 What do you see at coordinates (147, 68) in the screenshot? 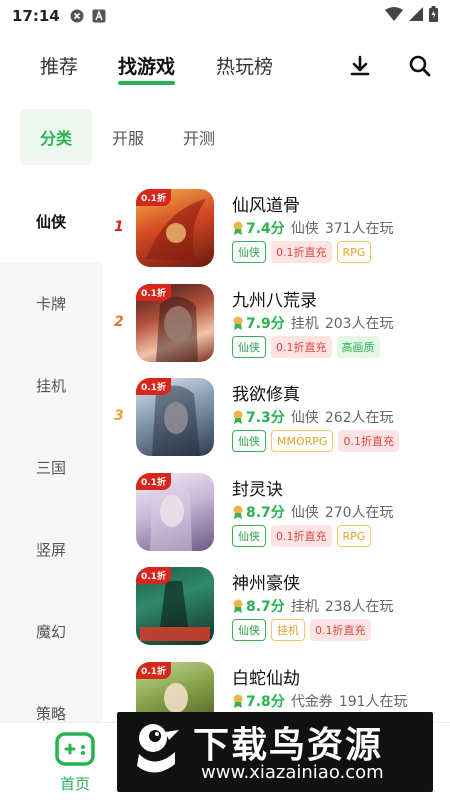
I see `tab-find-games: 找游戏` at bounding box center [147, 68].